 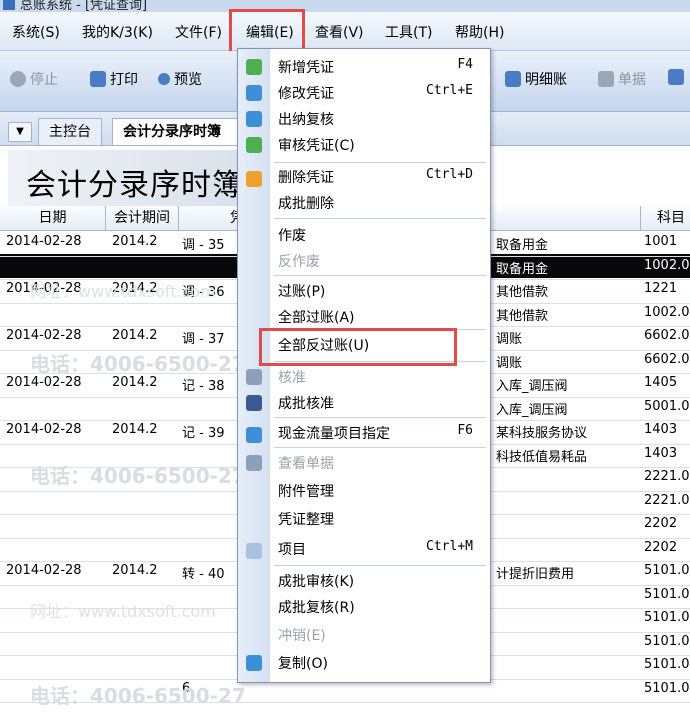 I want to click on menu-item-18: 成批审核(K), so click(x=380, y=581).